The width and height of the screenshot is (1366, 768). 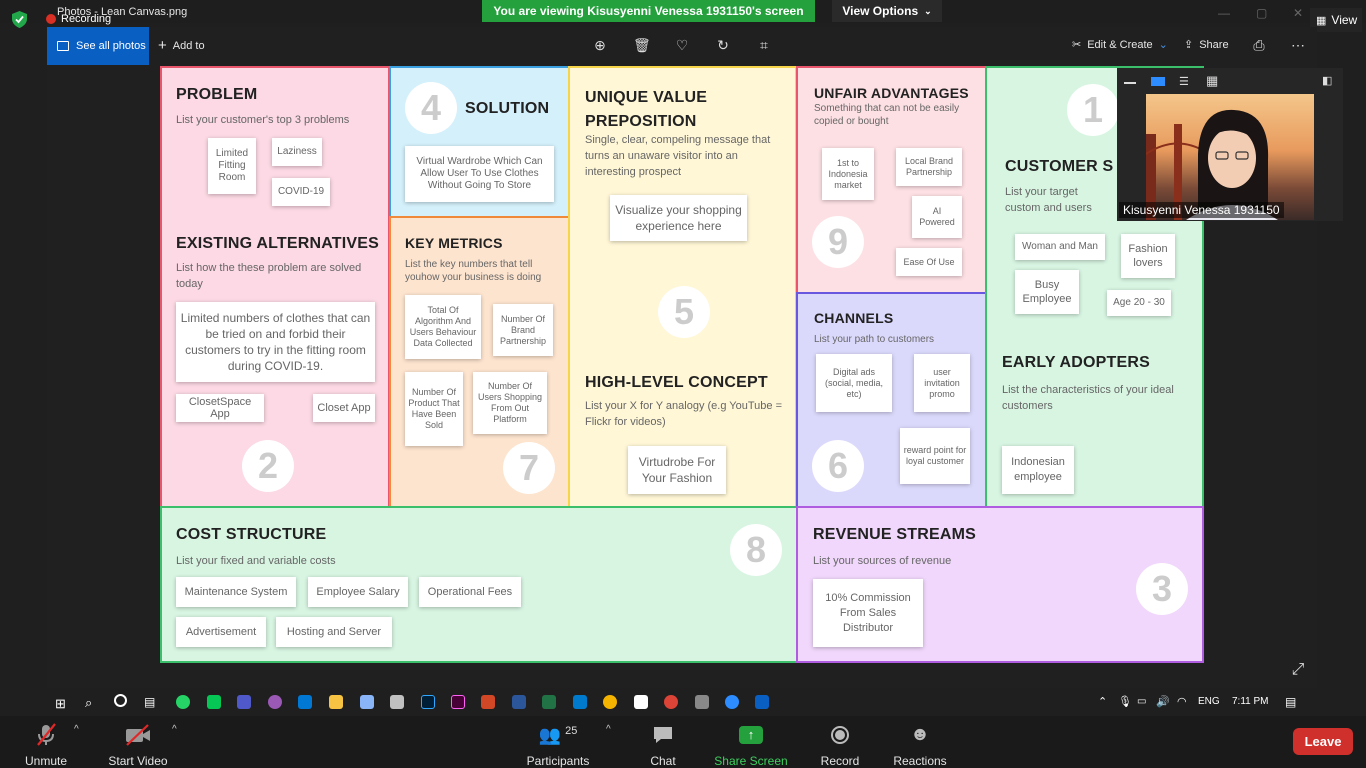 What do you see at coordinates (1224, 13) in the screenshot?
I see `minimize-window-icon: —` at bounding box center [1224, 13].